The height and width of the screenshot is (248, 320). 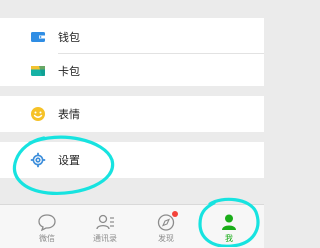 I want to click on tab-chats: 微信, so click(x=47, y=226).